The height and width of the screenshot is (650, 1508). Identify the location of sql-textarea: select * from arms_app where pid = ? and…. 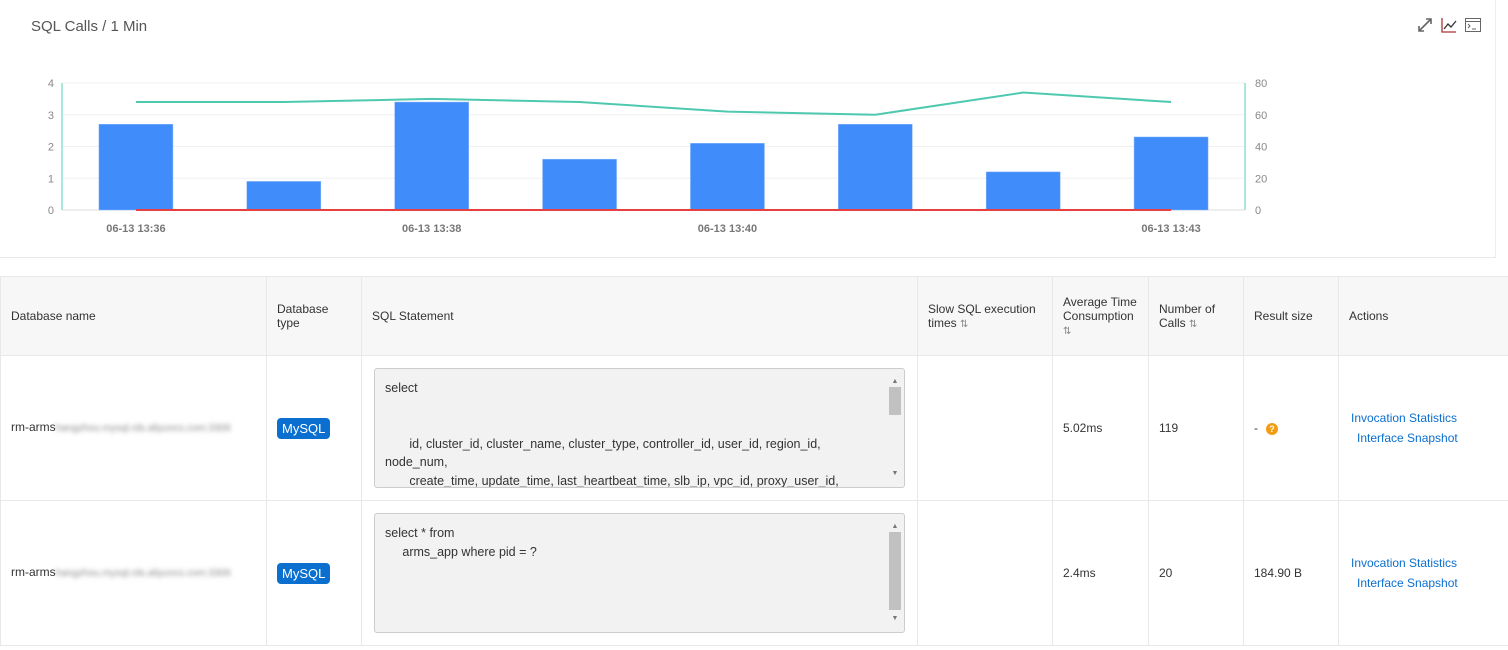
(639, 573).